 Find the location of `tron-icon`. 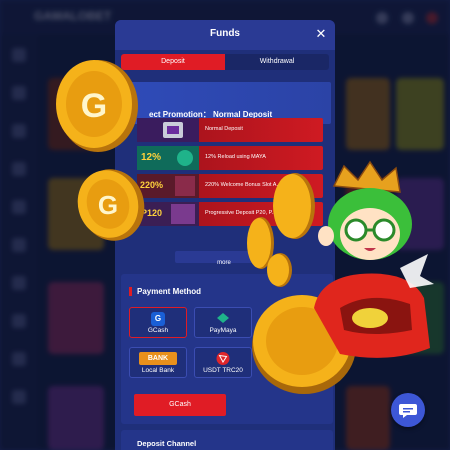

tron-icon is located at coordinates (223, 358).